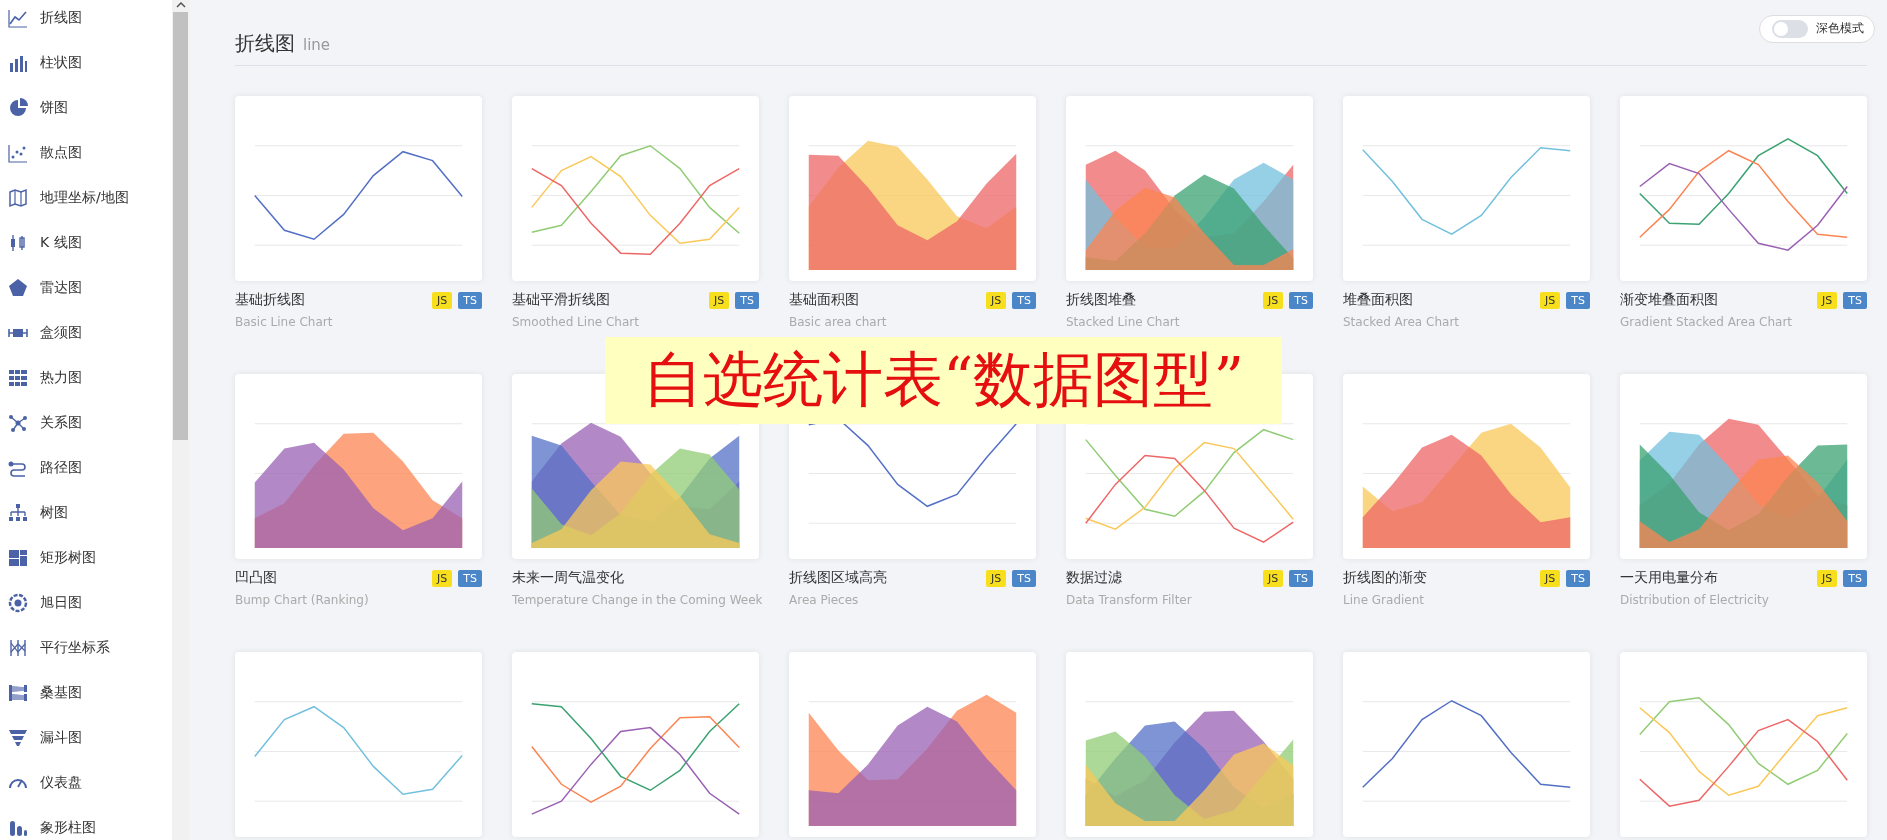 Image resolution: width=1887 pixels, height=840 pixels. What do you see at coordinates (568, 578) in the screenshot?
I see `chart-title: 未来一周气温变化` at bounding box center [568, 578].